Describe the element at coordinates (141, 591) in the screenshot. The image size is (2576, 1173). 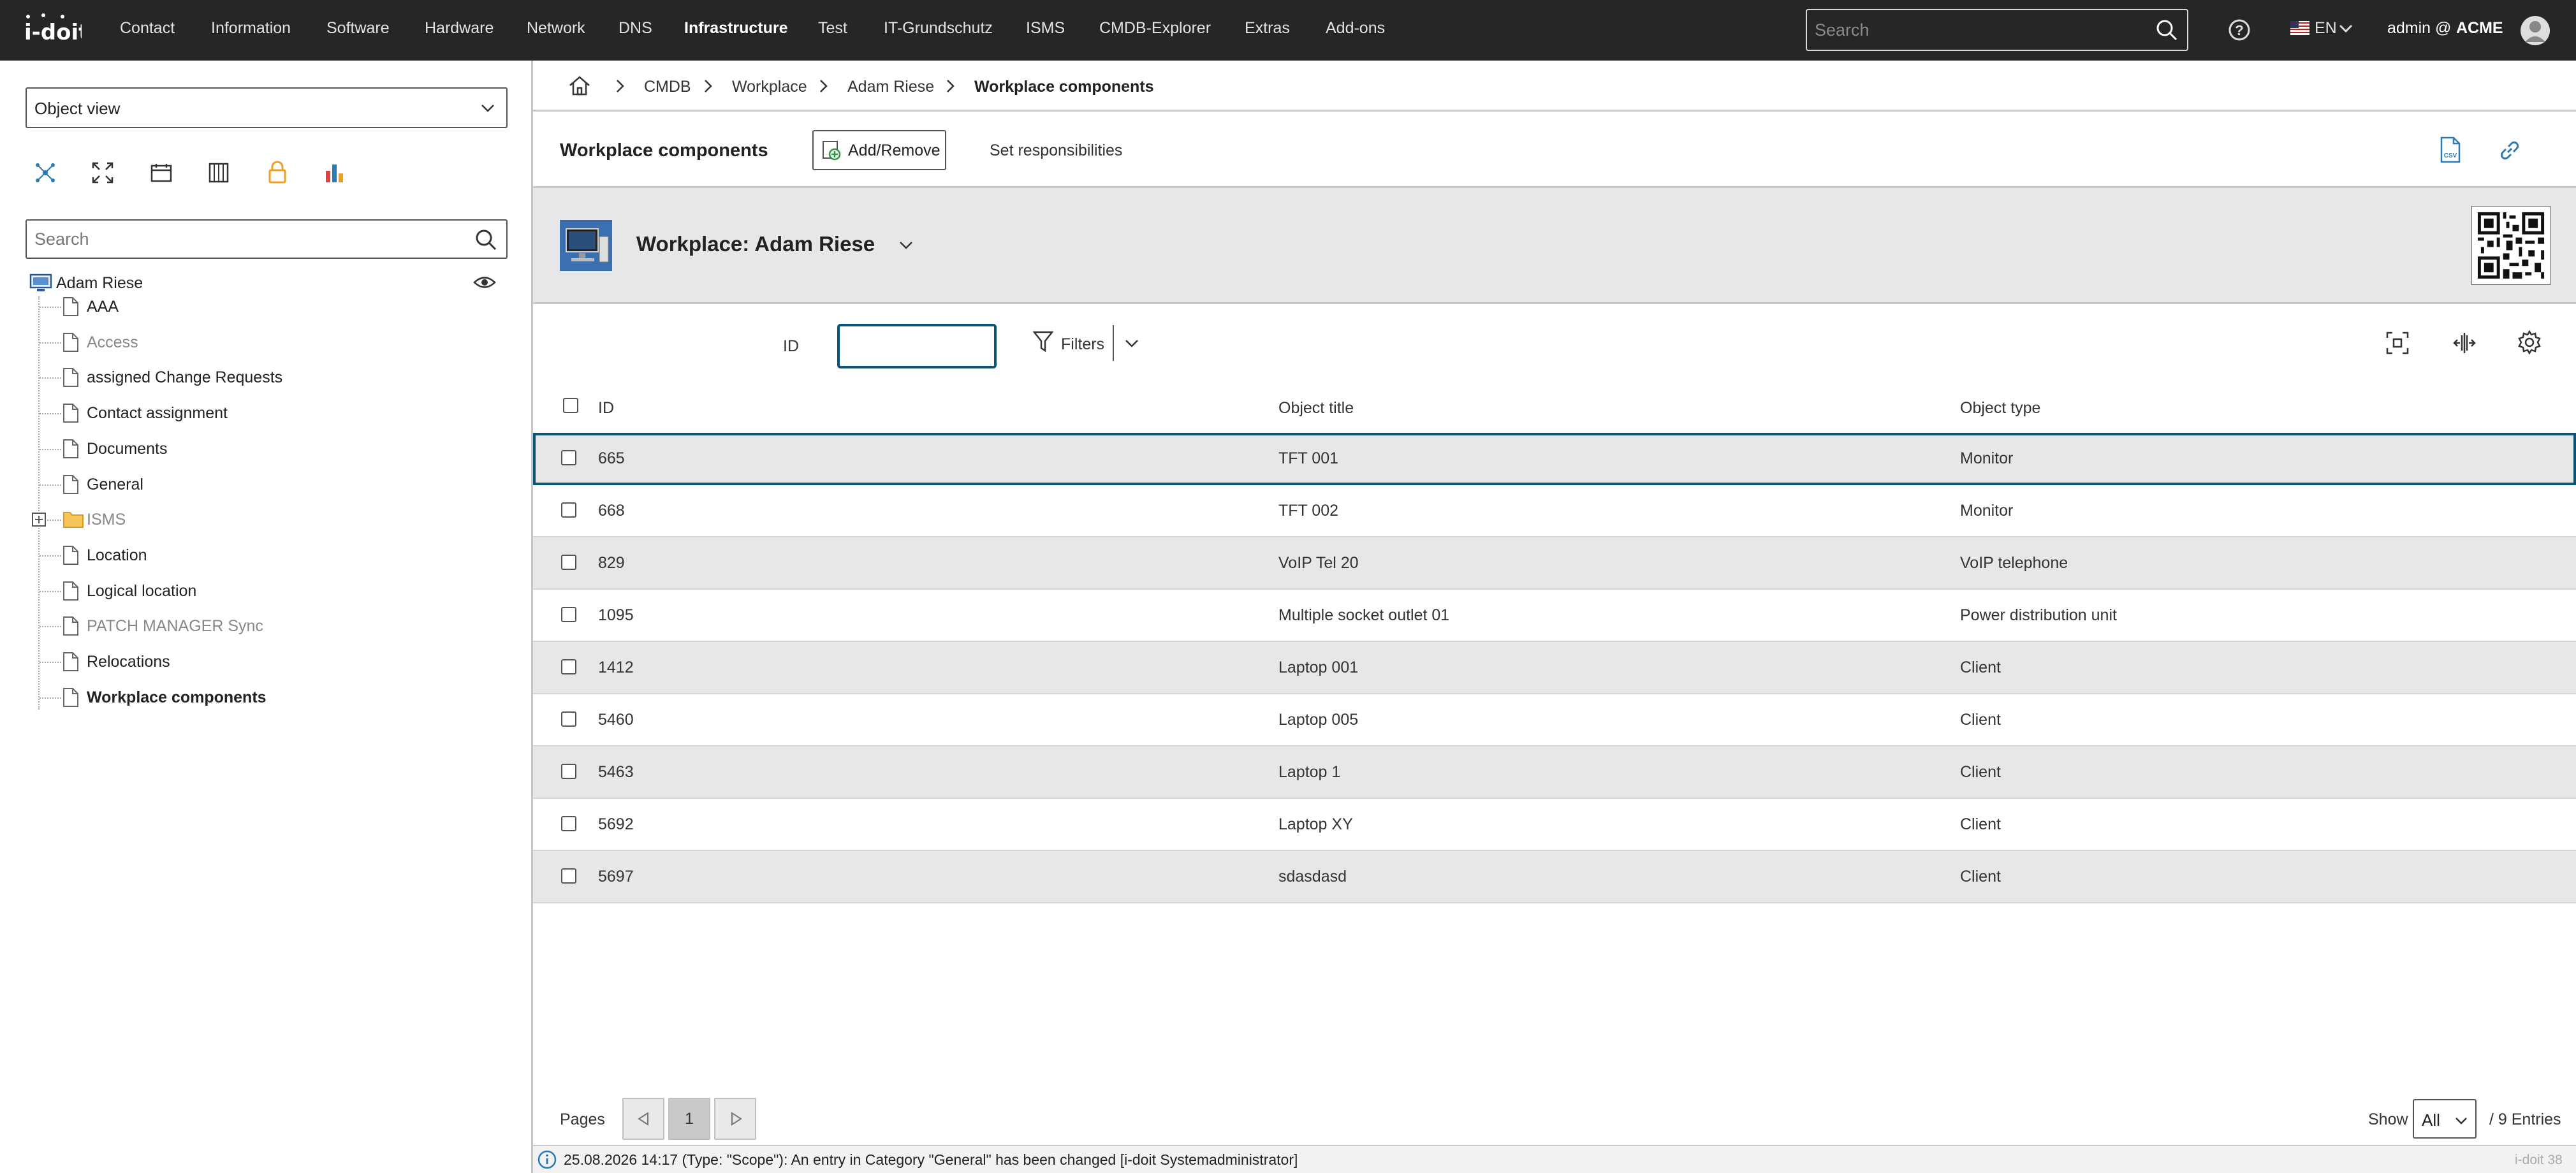
I see `tree-item: Logical location` at that location.